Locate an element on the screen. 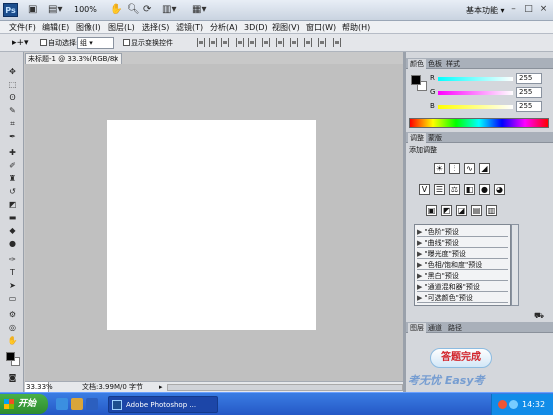 The width and height of the screenshot is (553, 415). menu-view: 视图(V) is located at coordinates (286, 27).